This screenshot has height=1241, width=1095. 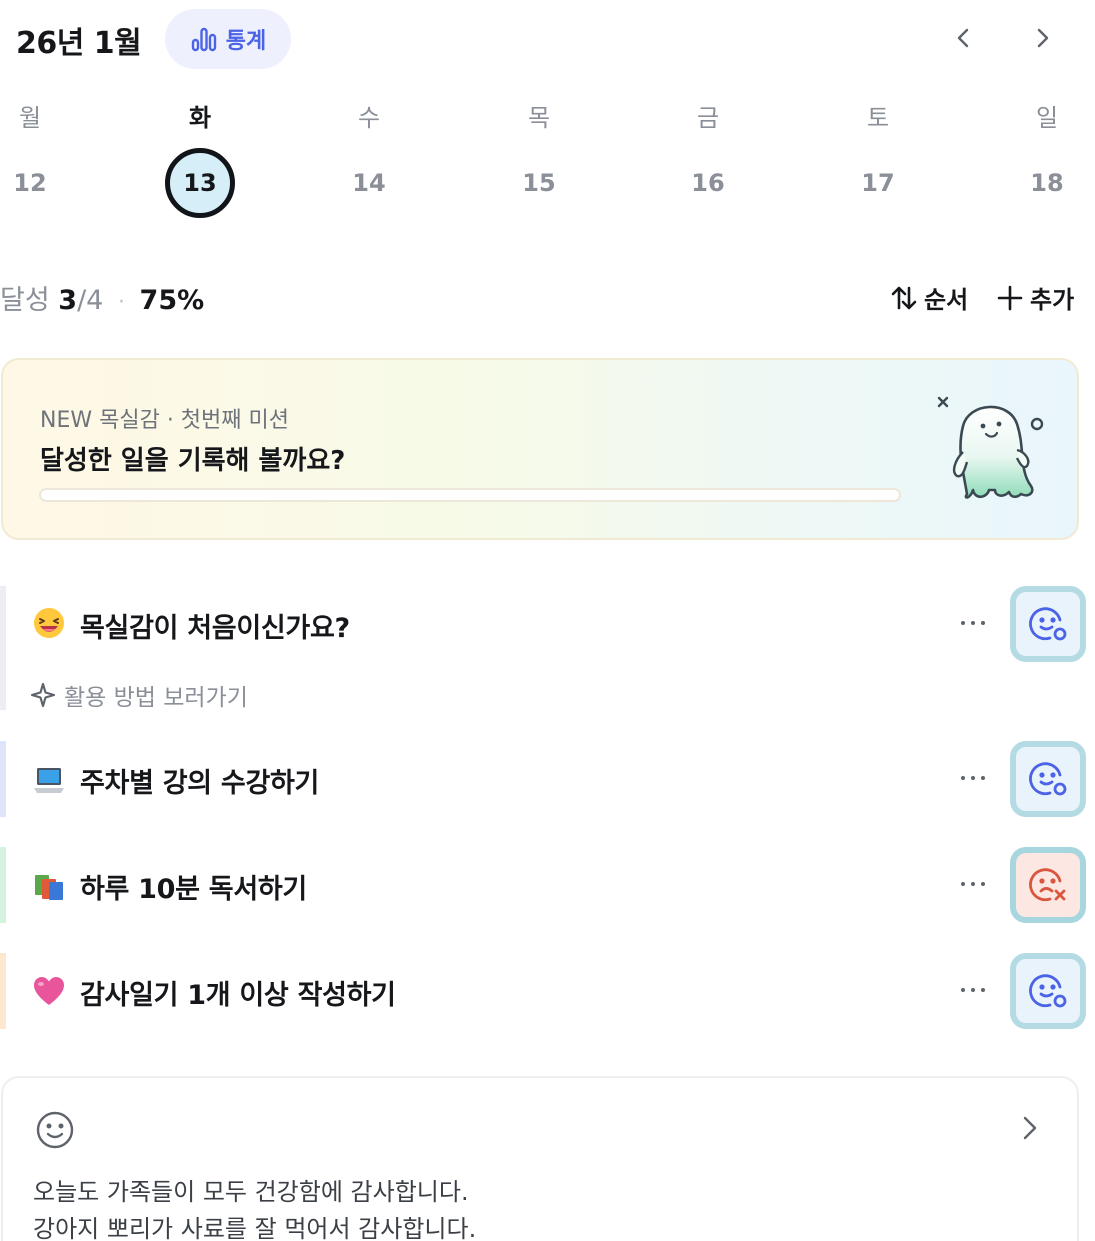 I want to click on smile-icon, so click(x=55, y=1130).